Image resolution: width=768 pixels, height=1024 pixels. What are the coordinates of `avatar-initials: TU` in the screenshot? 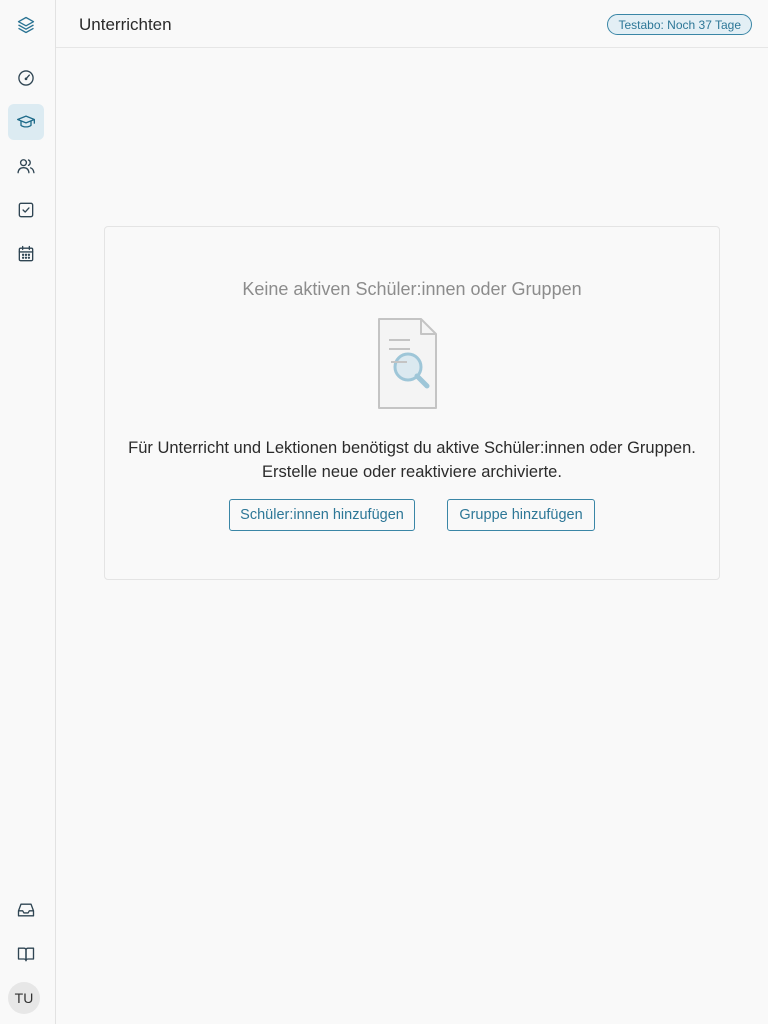 It's located at (24, 998).